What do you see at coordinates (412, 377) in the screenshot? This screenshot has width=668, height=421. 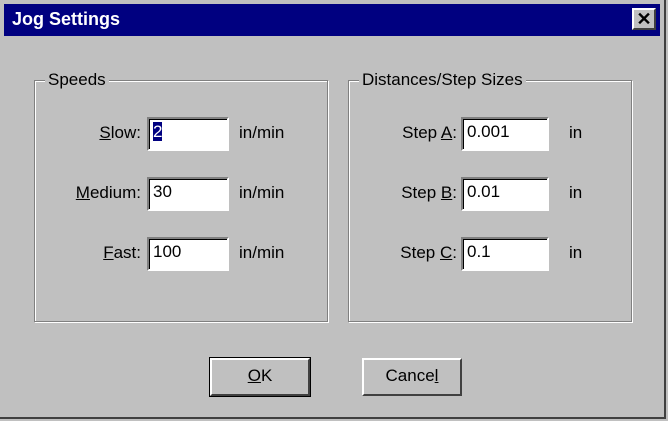 I see `cancel-button: Cancel` at bounding box center [412, 377].